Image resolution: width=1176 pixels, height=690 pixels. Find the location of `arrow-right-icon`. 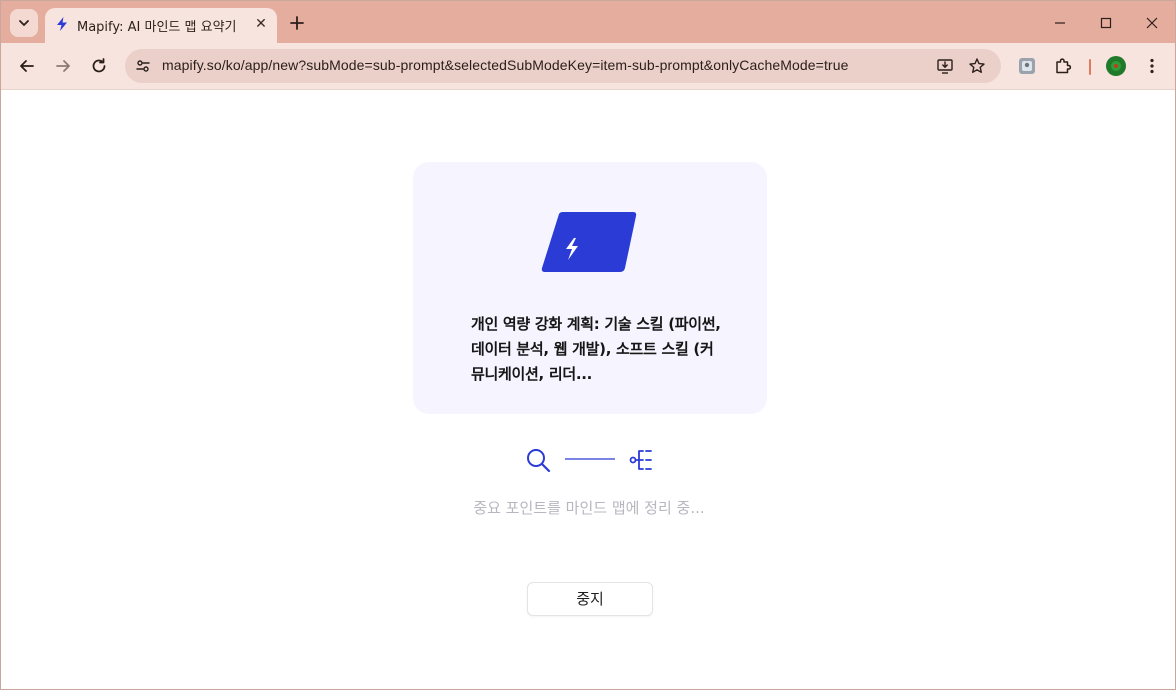

arrow-right-icon is located at coordinates (63, 66).